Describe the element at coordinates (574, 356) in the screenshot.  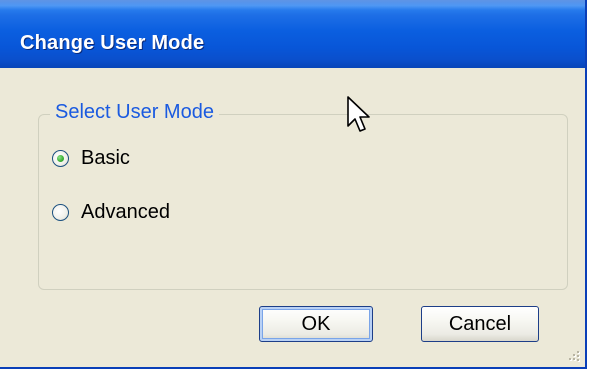
I see `resize-grip-icon` at that location.